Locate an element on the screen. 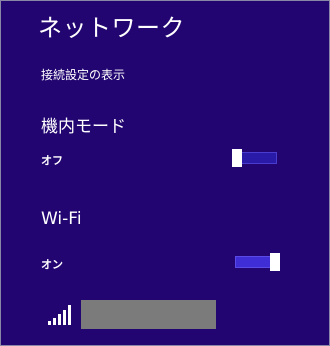  airplane-mode-state: オフ is located at coordinates (52, 160).